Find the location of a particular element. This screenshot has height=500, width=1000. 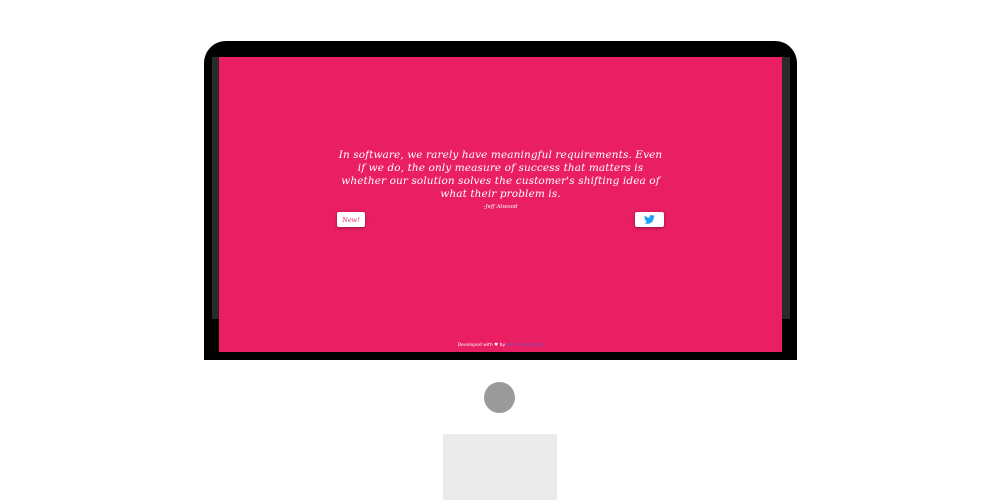

footer-prefix: Developed with is located at coordinates (476, 345).